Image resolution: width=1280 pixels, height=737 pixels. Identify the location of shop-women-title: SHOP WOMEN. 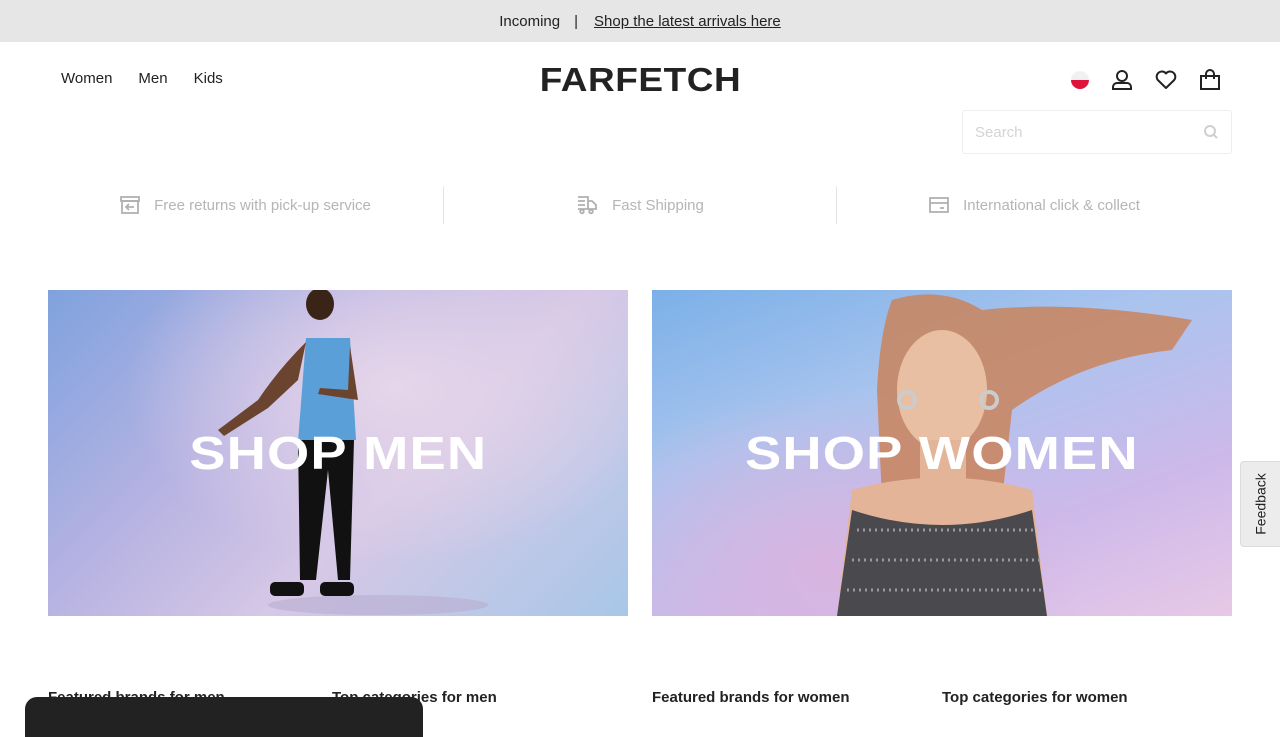
(942, 453).